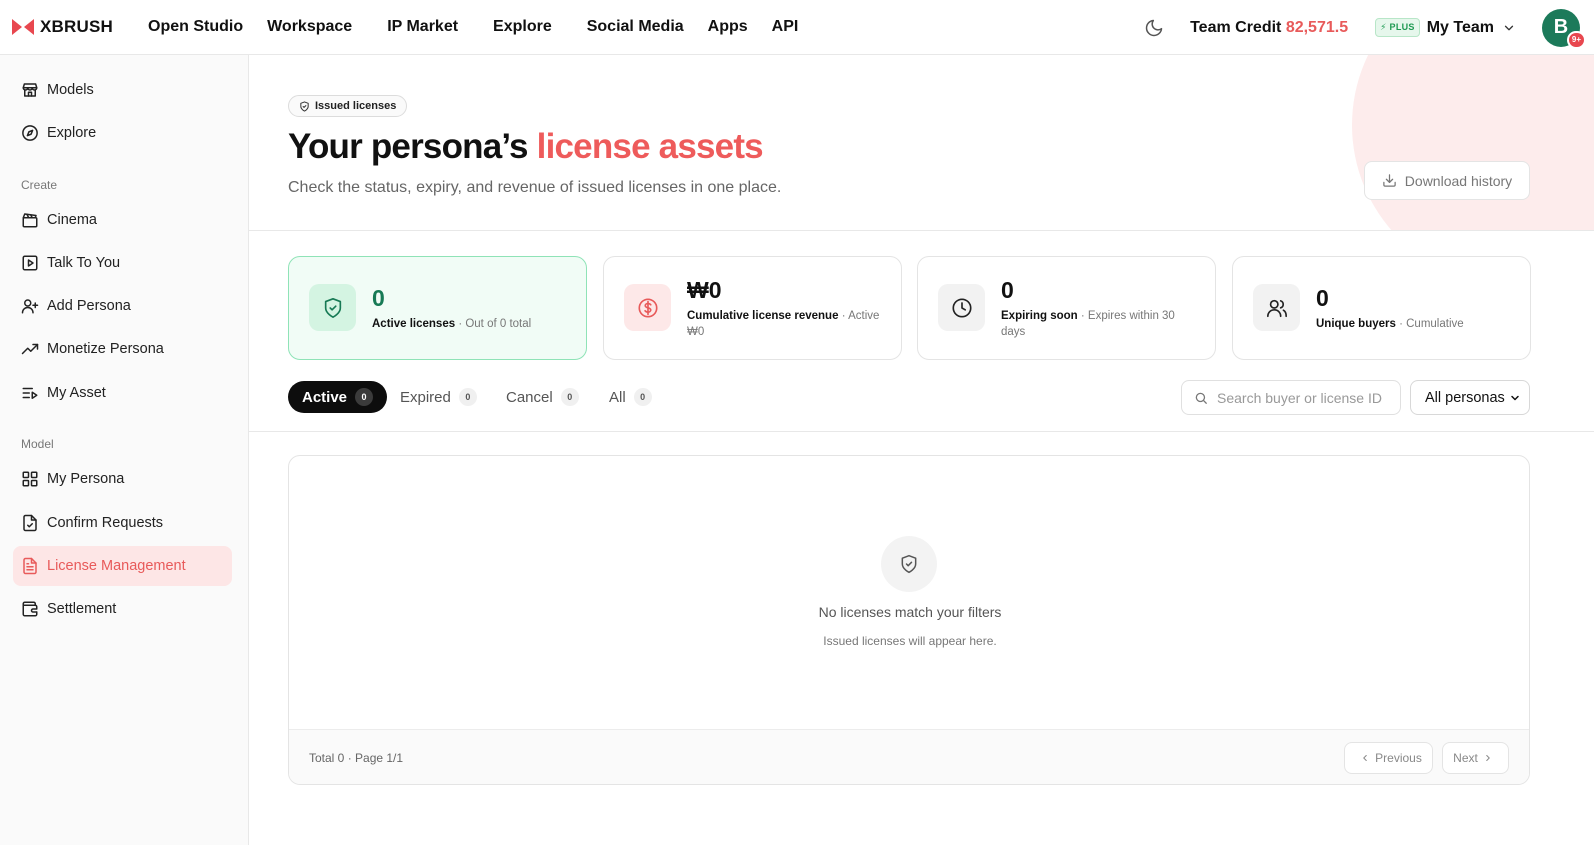  Describe the element at coordinates (86, 479) in the screenshot. I see `sidebar-item-label: My Persona` at that location.